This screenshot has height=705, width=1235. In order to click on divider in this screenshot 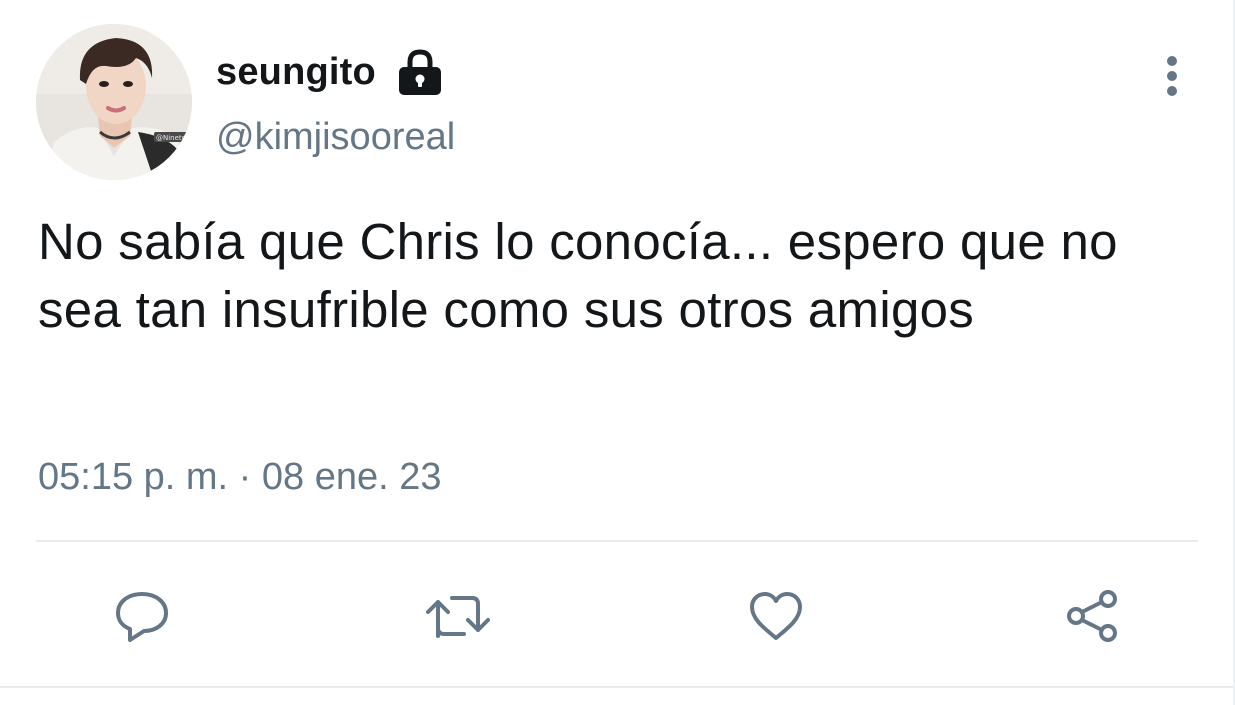, I will do `click(617, 541)`.